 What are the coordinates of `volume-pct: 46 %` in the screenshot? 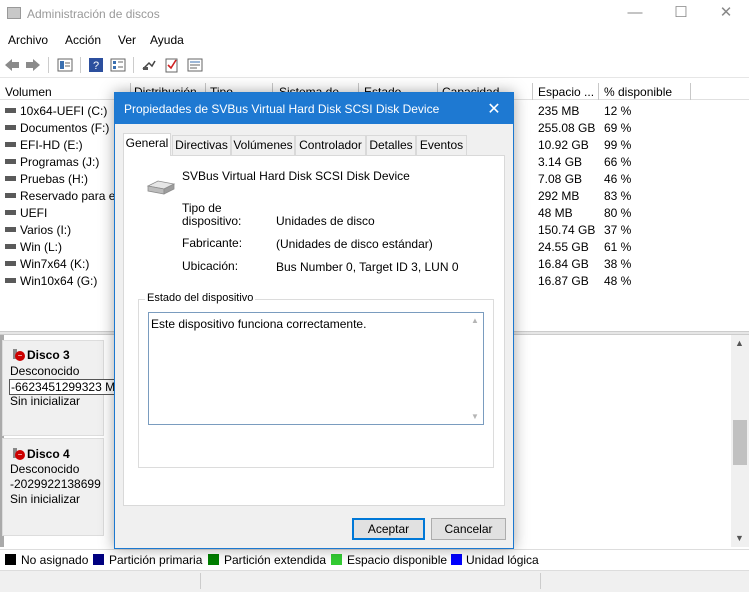 It's located at (618, 179).